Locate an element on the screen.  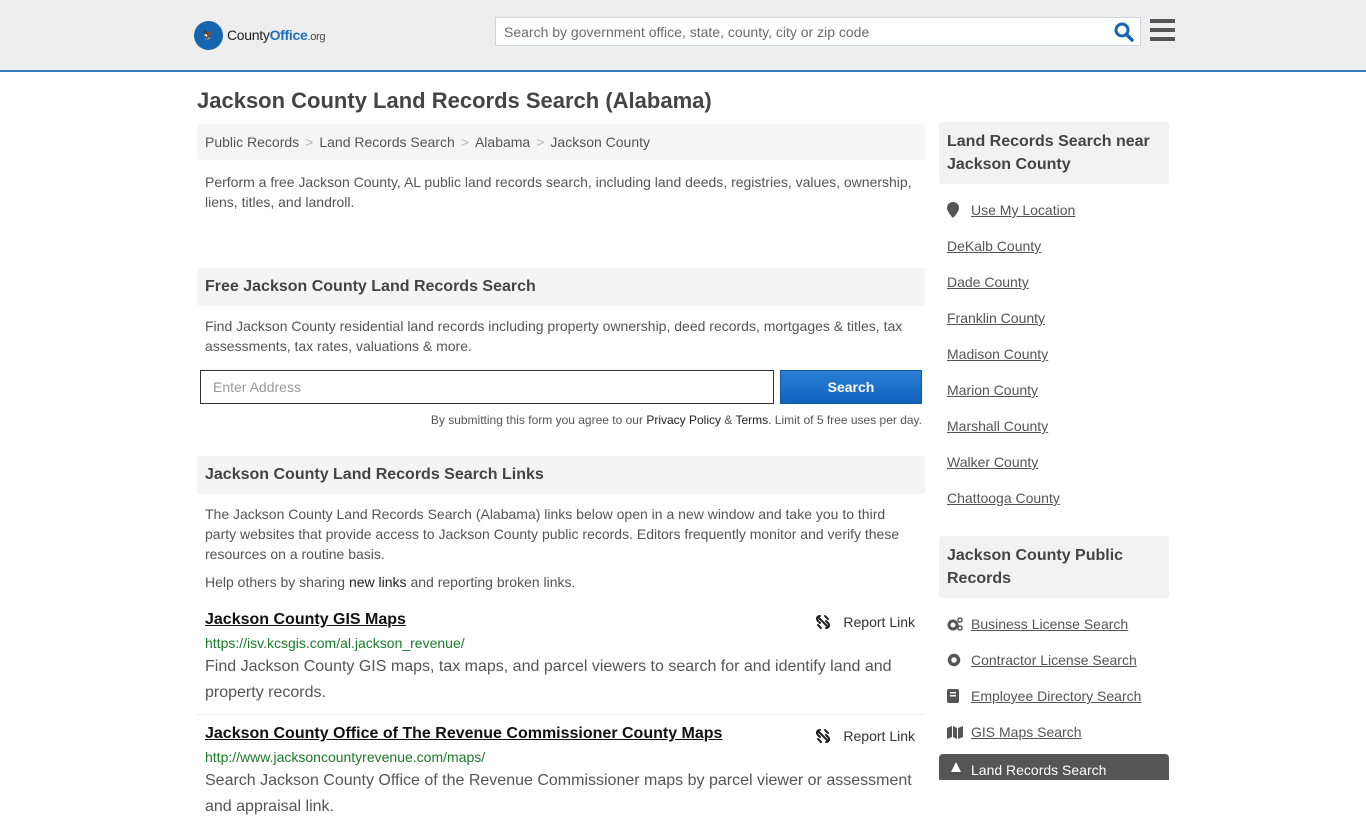
address-search-form: Search is located at coordinates (561, 387).